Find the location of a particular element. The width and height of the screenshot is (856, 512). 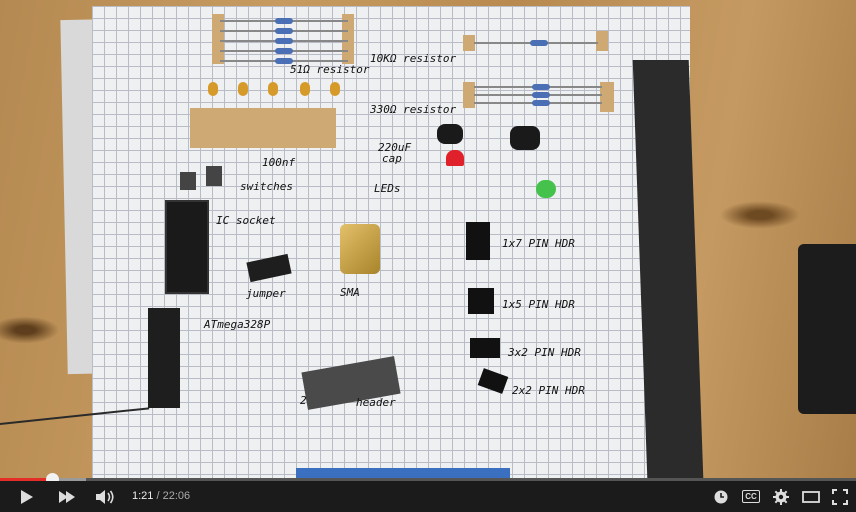

label-switches: switches is located at coordinates (266, 186).